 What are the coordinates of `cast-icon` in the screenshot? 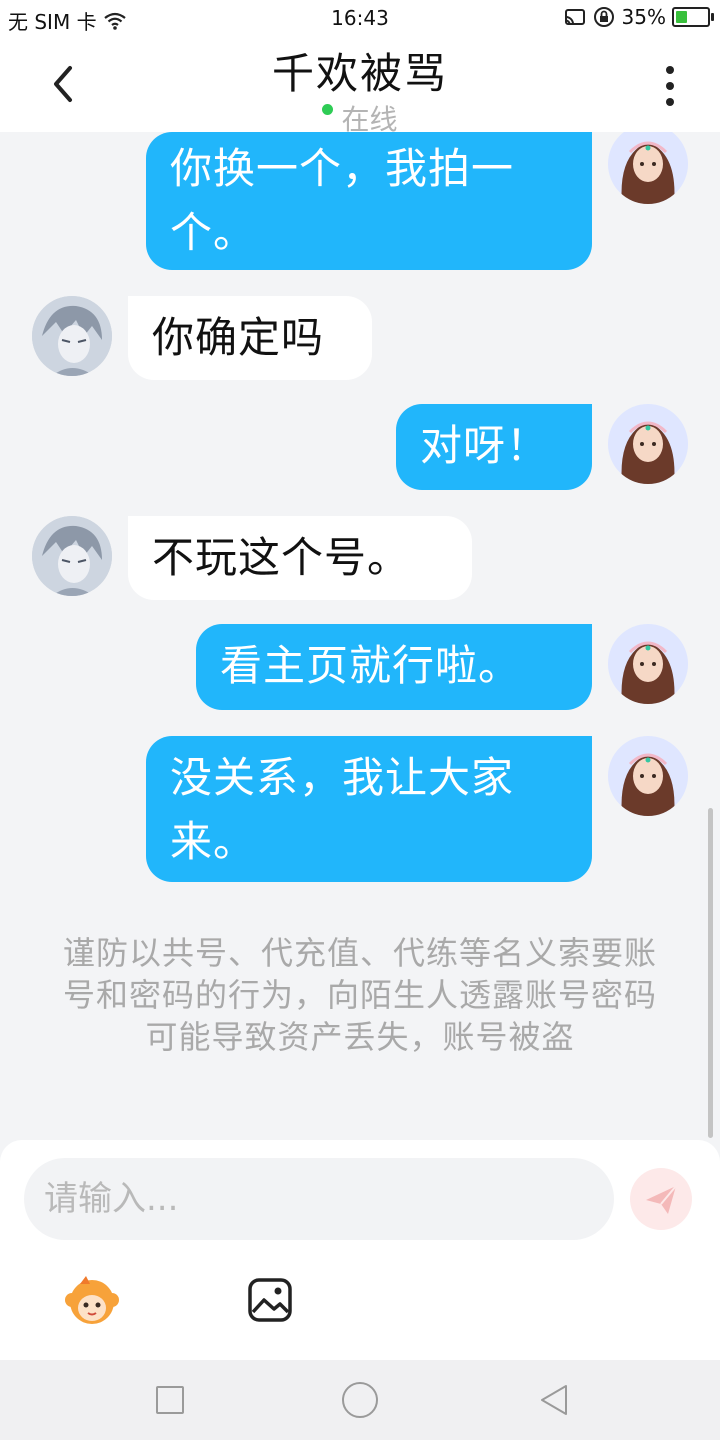 It's located at (574, 17).